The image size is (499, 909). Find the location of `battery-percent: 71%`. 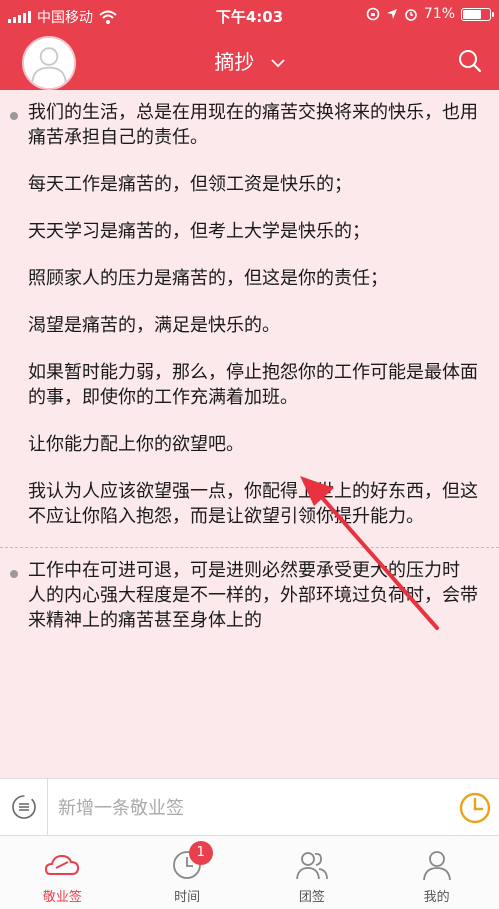

battery-percent: 71% is located at coordinates (439, 14).